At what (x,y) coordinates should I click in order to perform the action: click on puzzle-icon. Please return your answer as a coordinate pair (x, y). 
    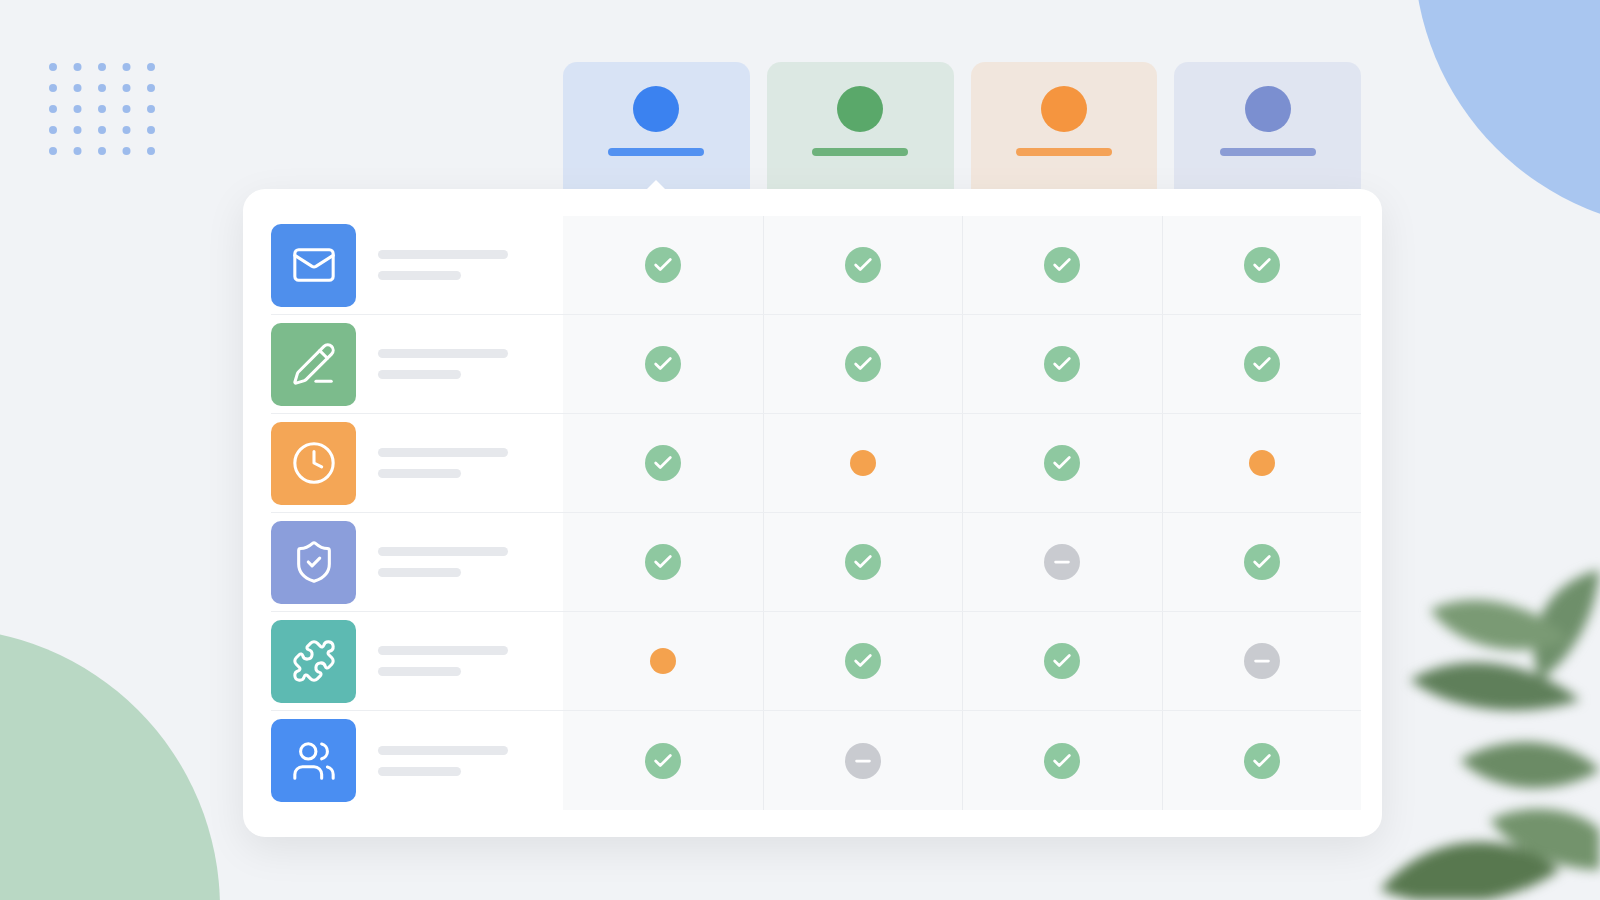
    Looking at the image, I should click on (313, 661).